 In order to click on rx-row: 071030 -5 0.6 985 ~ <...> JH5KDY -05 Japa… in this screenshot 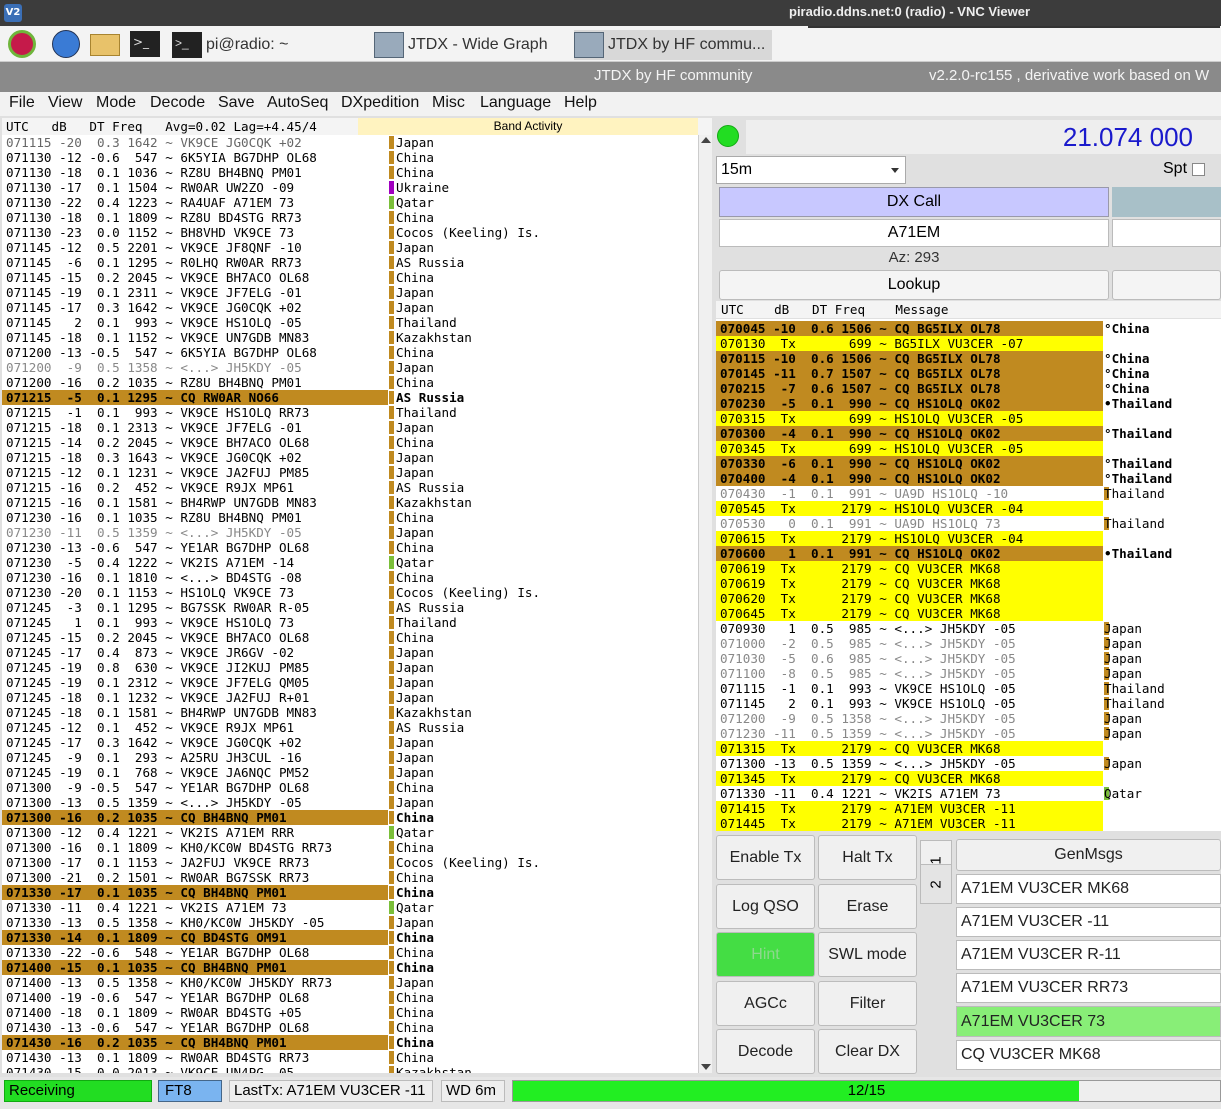, I will do `click(968, 658)`.